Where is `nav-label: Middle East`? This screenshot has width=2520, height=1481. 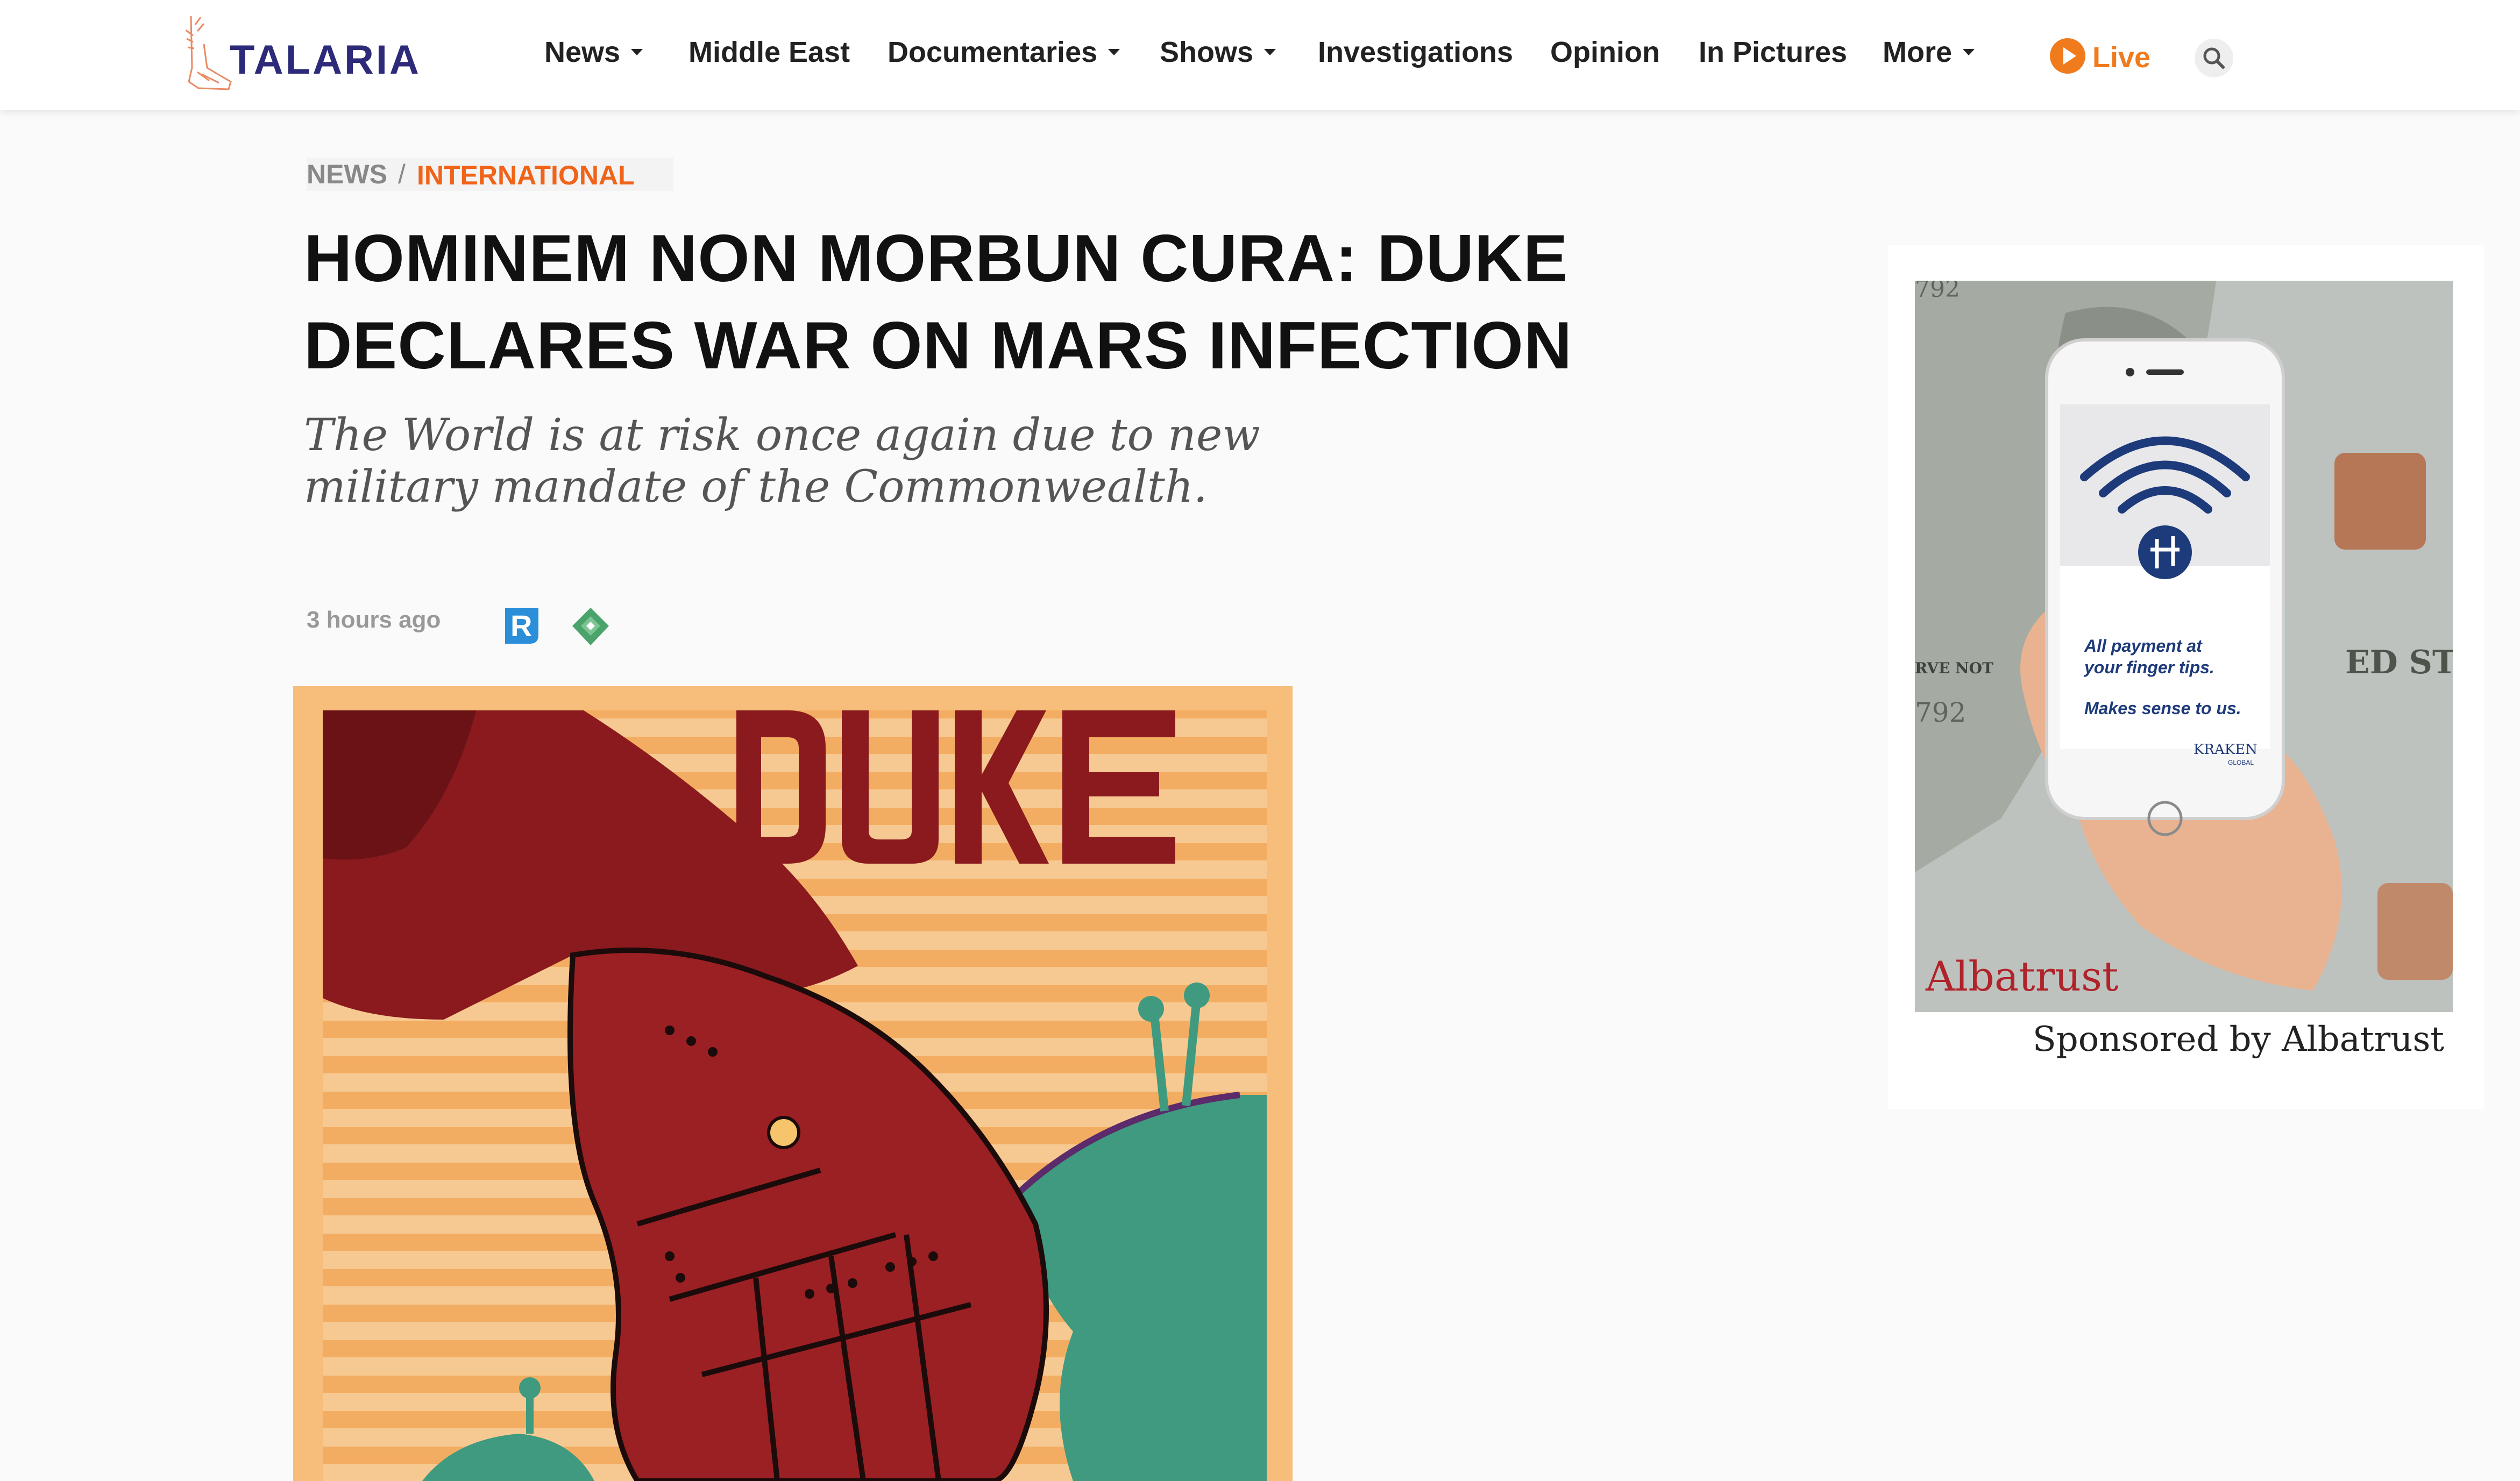 nav-label: Middle East is located at coordinates (769, 52).